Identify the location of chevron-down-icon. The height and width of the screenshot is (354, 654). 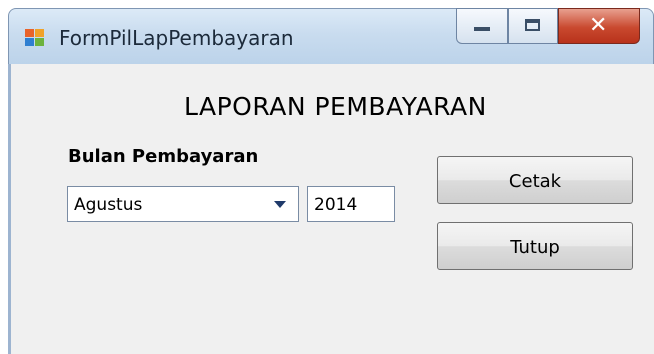
(280, 204).